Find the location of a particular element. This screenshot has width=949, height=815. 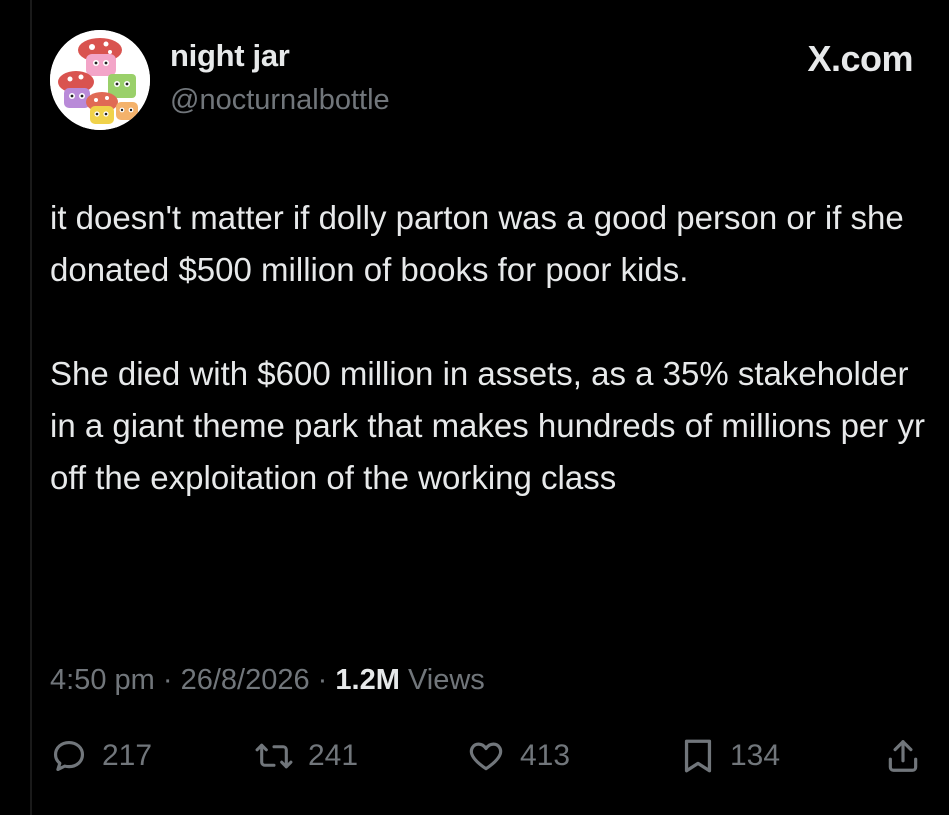

repost-button: 241 is located at coordinates (306, 756).